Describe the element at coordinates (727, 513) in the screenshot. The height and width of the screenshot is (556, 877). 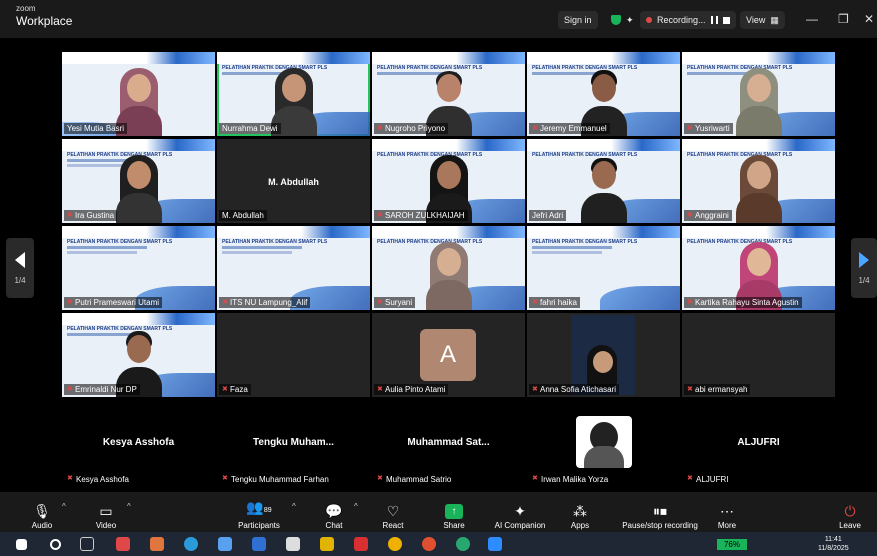
I see `more-button: ⋯ More` at that location.